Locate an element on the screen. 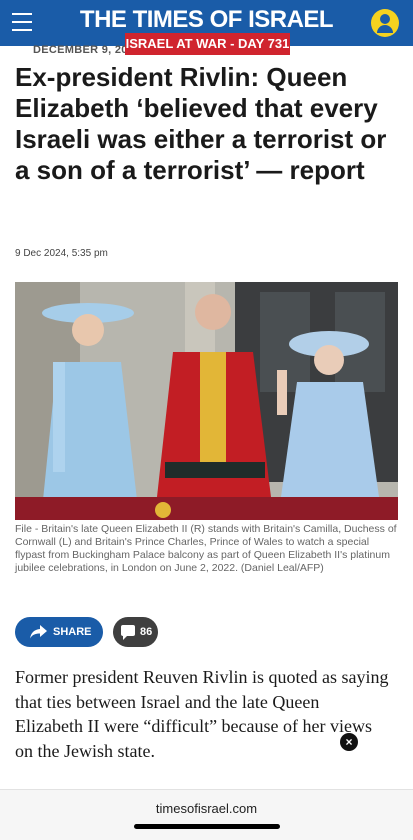  share-button: SHARE is located at coordinates (59, 632).